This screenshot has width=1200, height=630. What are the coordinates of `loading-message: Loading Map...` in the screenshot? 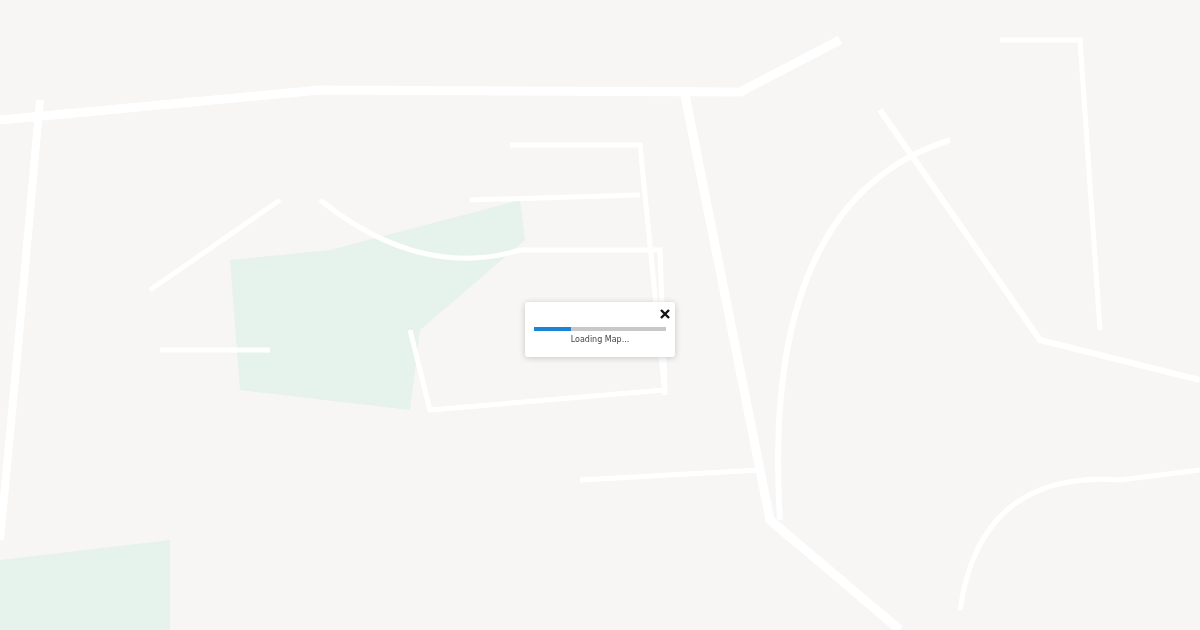 It's located at (600, 339).